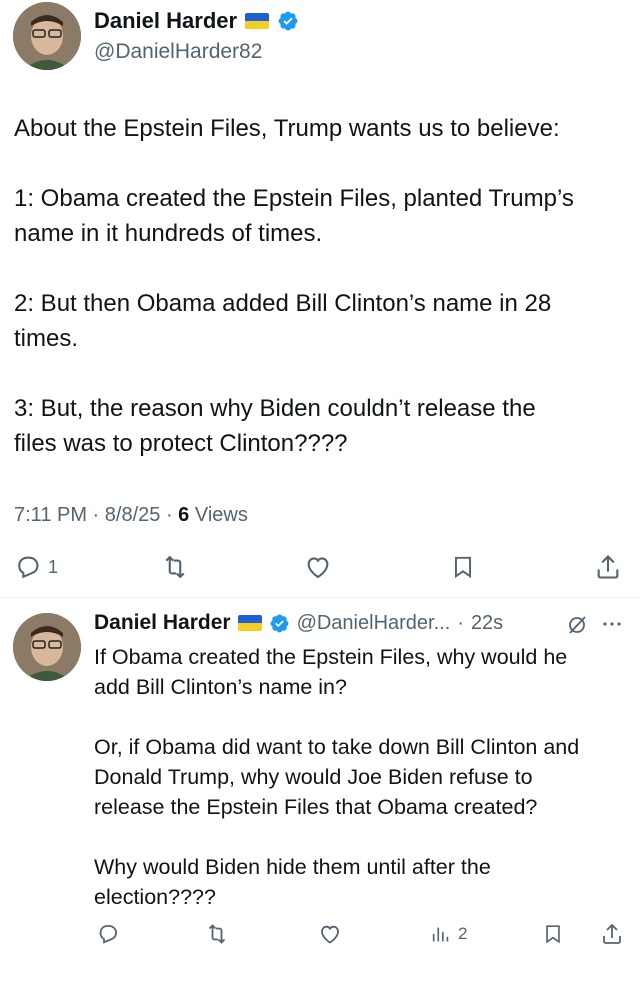  Describe the element at coordinates (440, 934) in the screenshot. I see `views-icon` at that location.